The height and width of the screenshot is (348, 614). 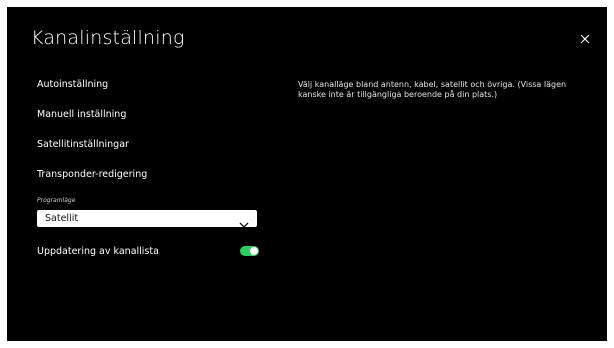 What do you see at coordinates (585, 39) in the screenshot?
I see `close-icon` at bounding box center [585, 39].